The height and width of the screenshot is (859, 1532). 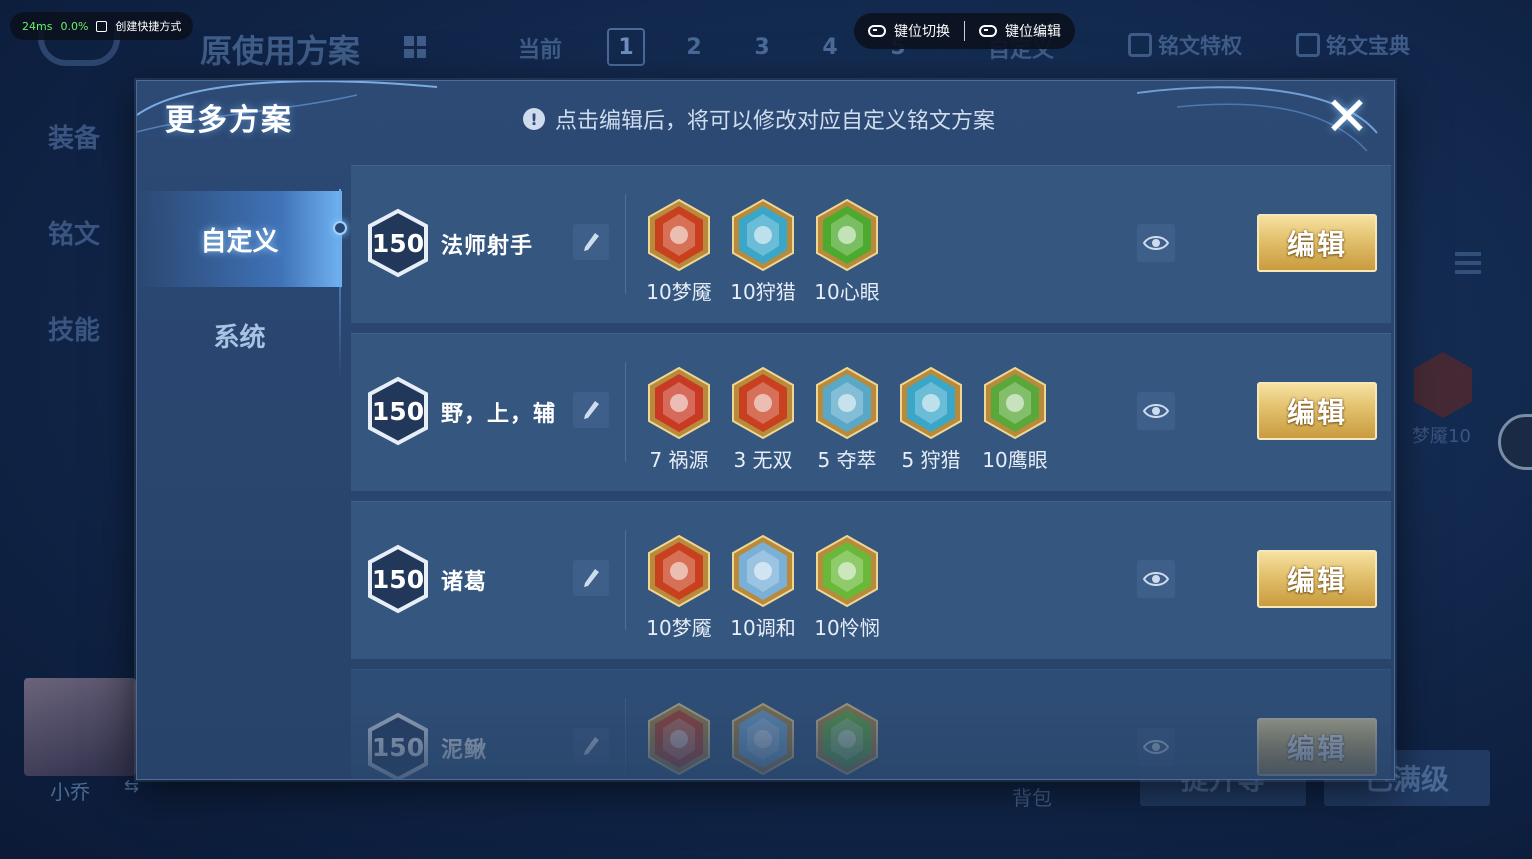 What do you see at coordinates (847, 628) in the screenshot?
I see `rune-label: 10怜悯` at bounding box center [847, 628].